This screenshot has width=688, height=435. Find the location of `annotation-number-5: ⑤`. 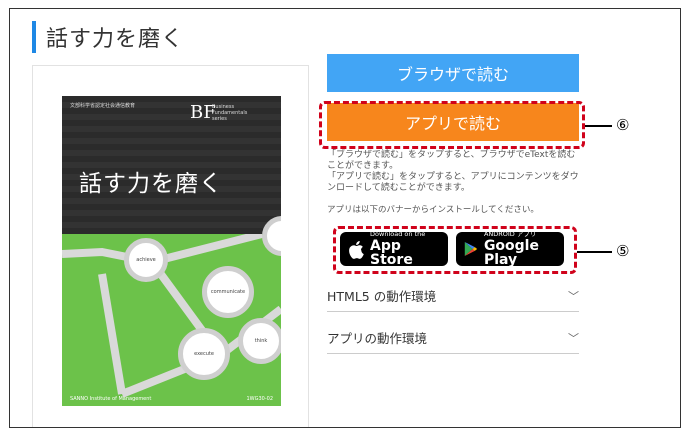

annotation-number-5: ⑤ is located at coordinates (623, 251).